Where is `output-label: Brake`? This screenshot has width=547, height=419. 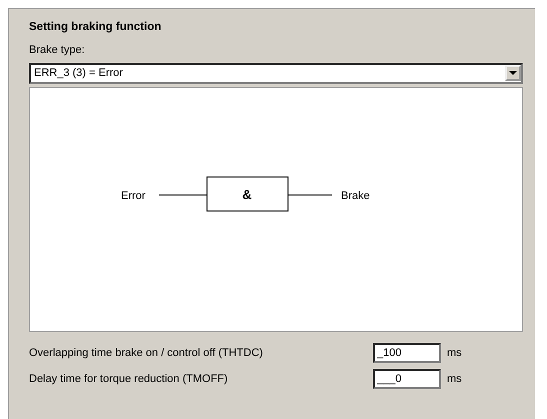 output-label: Brake is located at coordinates (355, 196).